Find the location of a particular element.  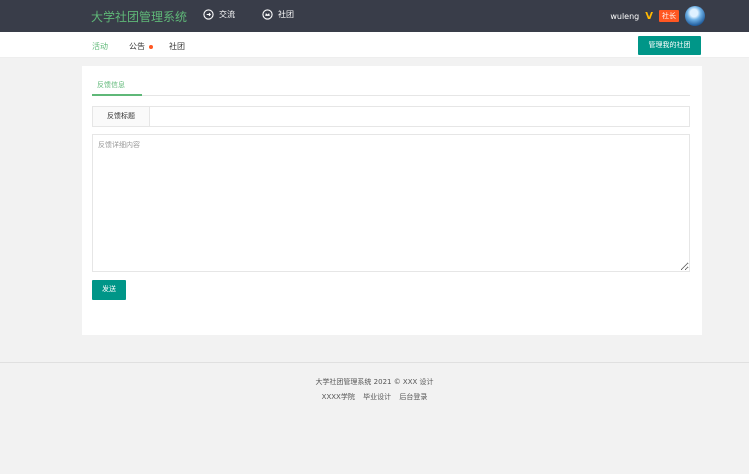

nav-exchange: 交流 is located at coordinates (219, 14).